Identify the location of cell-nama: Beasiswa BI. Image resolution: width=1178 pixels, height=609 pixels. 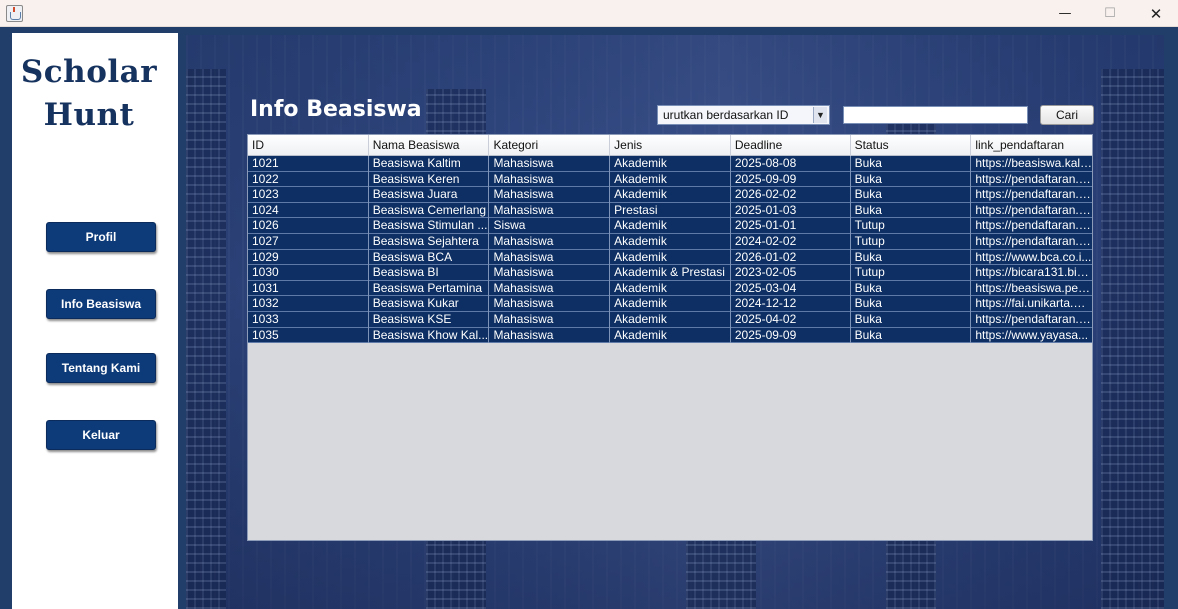
(429, 273).